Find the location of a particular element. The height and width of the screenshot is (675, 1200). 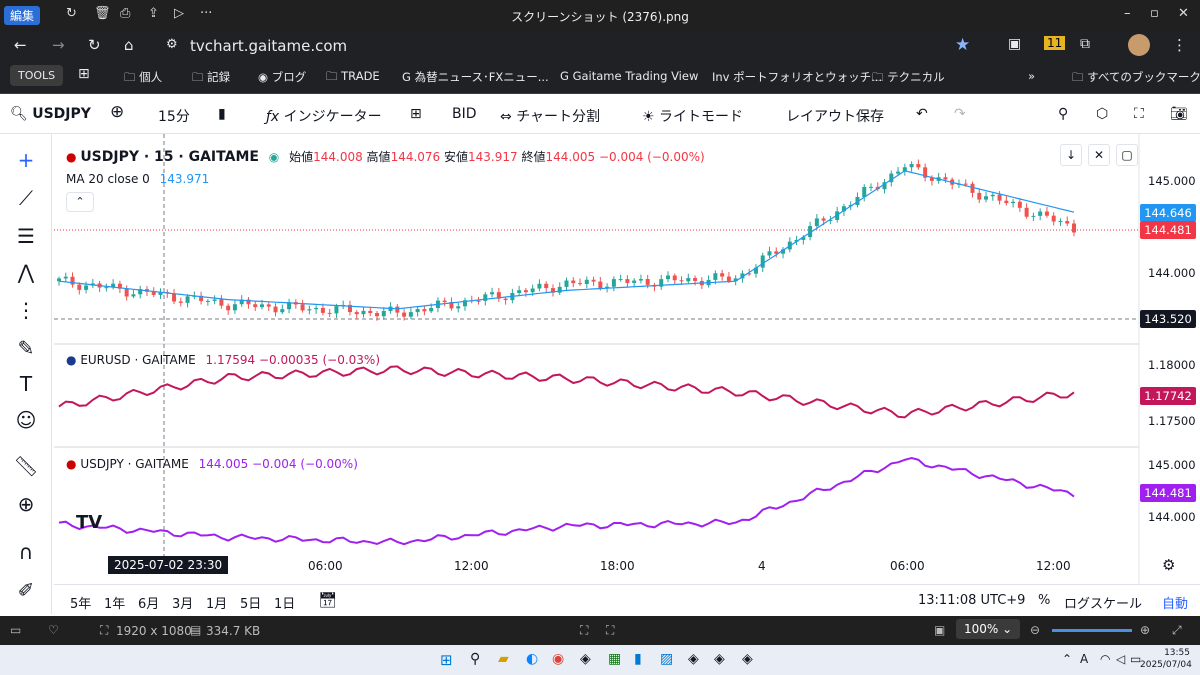

auto-scale-toggle: 自動 is located at coordinates (1175, 602).